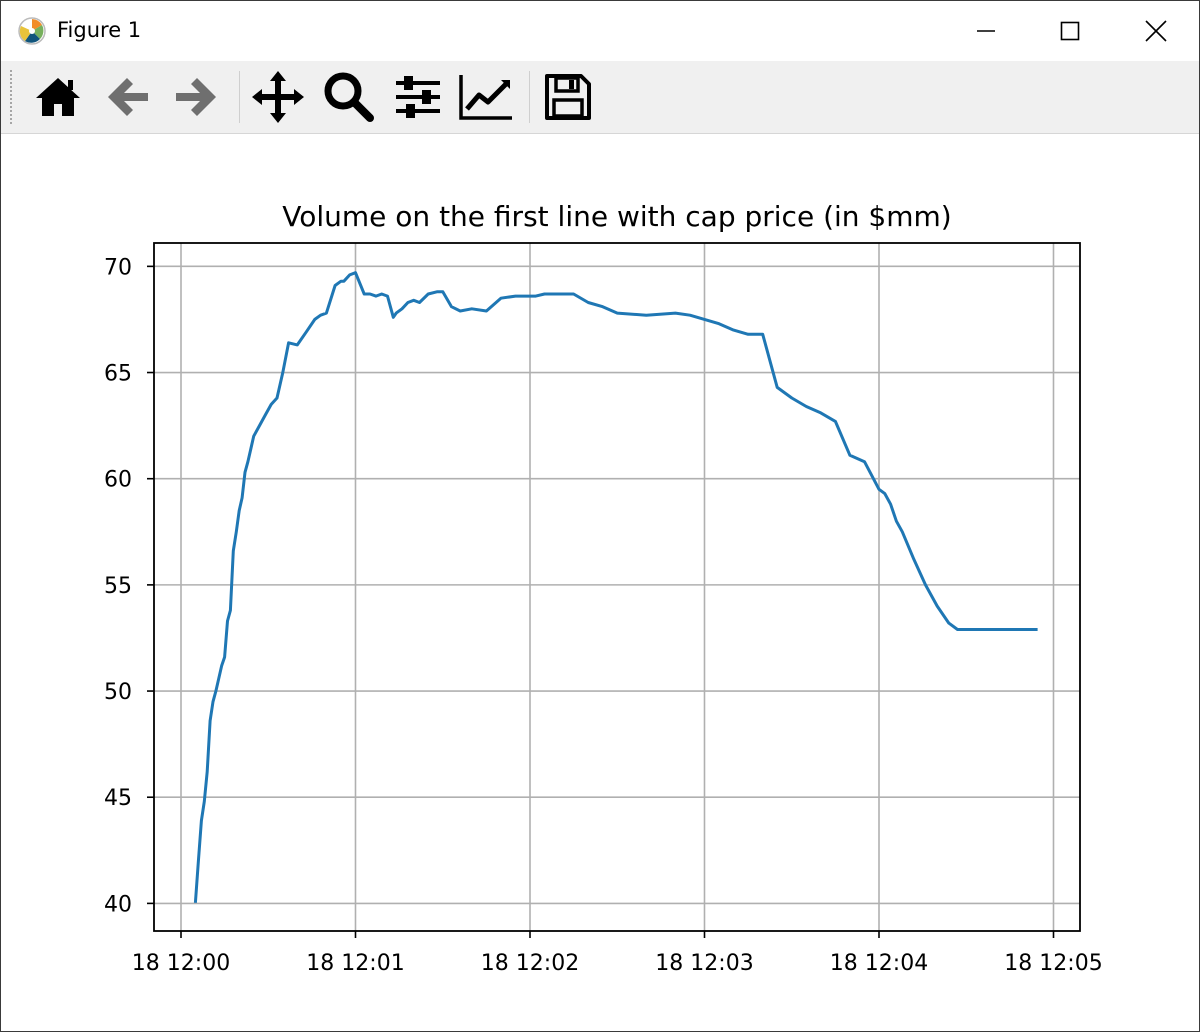 The image size is (1200, 1032). What do you see at coordinates (600, 97) in the screenshot?
I see `navigation-toolbar` at bounding box center [600, 97].